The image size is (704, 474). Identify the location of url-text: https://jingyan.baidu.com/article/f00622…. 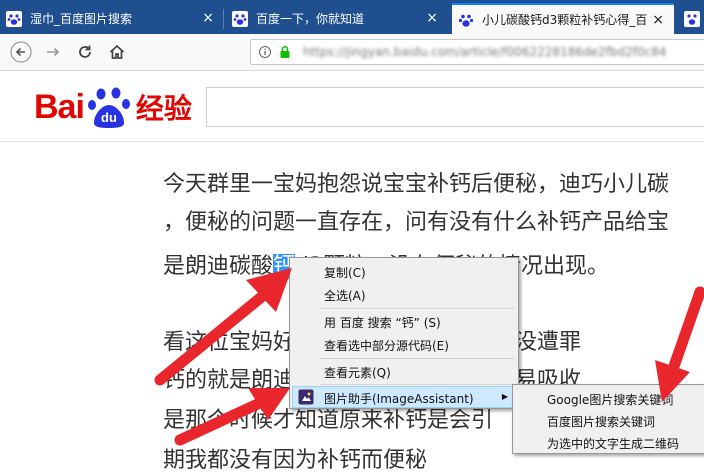
(485, 52).